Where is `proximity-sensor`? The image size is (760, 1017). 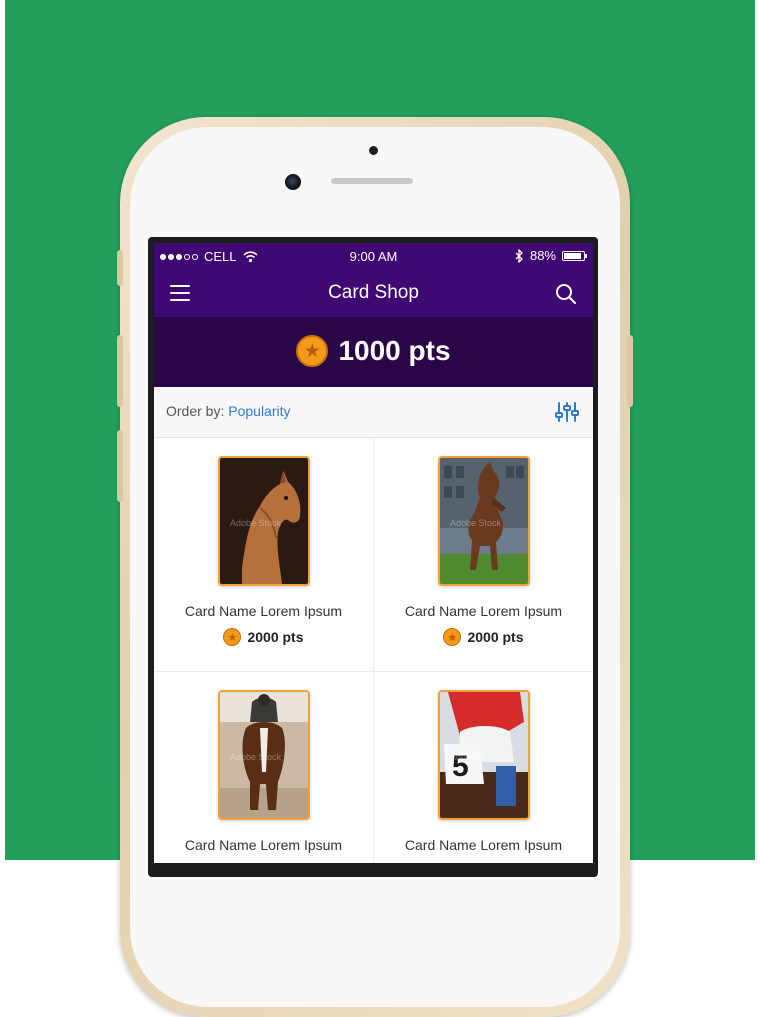
proximity-sensor is located at coordinates (373, 150).